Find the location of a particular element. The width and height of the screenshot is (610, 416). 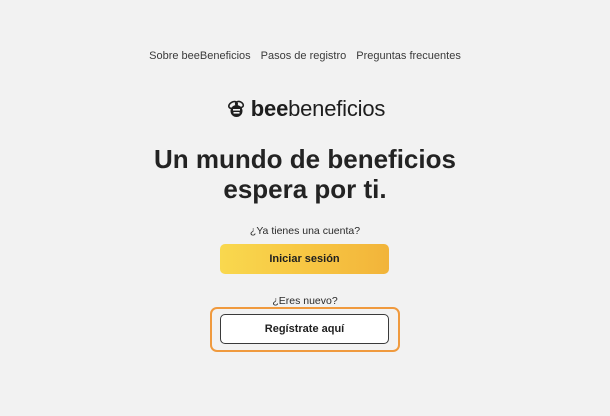

hero-headline: Un mundo de beneficios espera por ti. is located at coordinates (305, 174).